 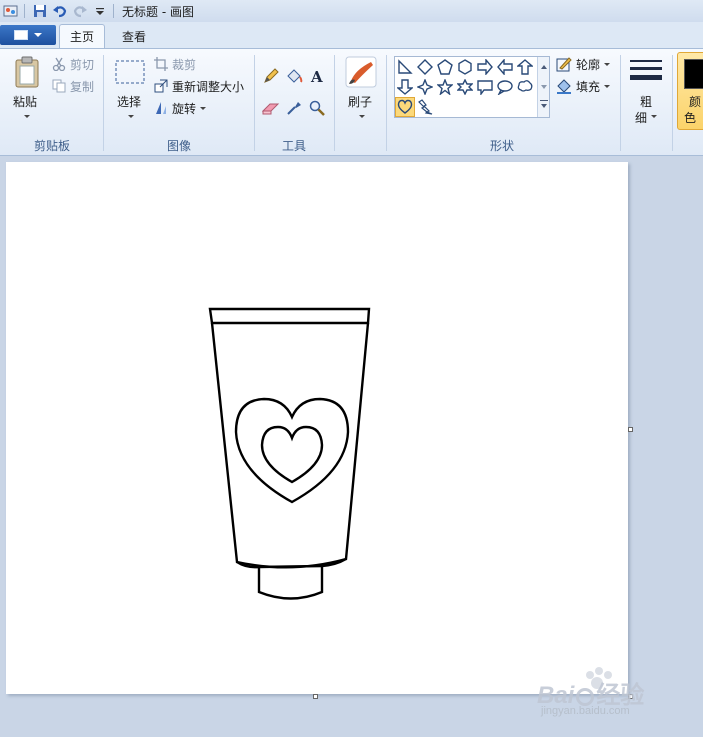 What do you see at coordinates (588, 86) in the screenshot?
I see `fill-label: 填充` at bounding box center [588, 86].